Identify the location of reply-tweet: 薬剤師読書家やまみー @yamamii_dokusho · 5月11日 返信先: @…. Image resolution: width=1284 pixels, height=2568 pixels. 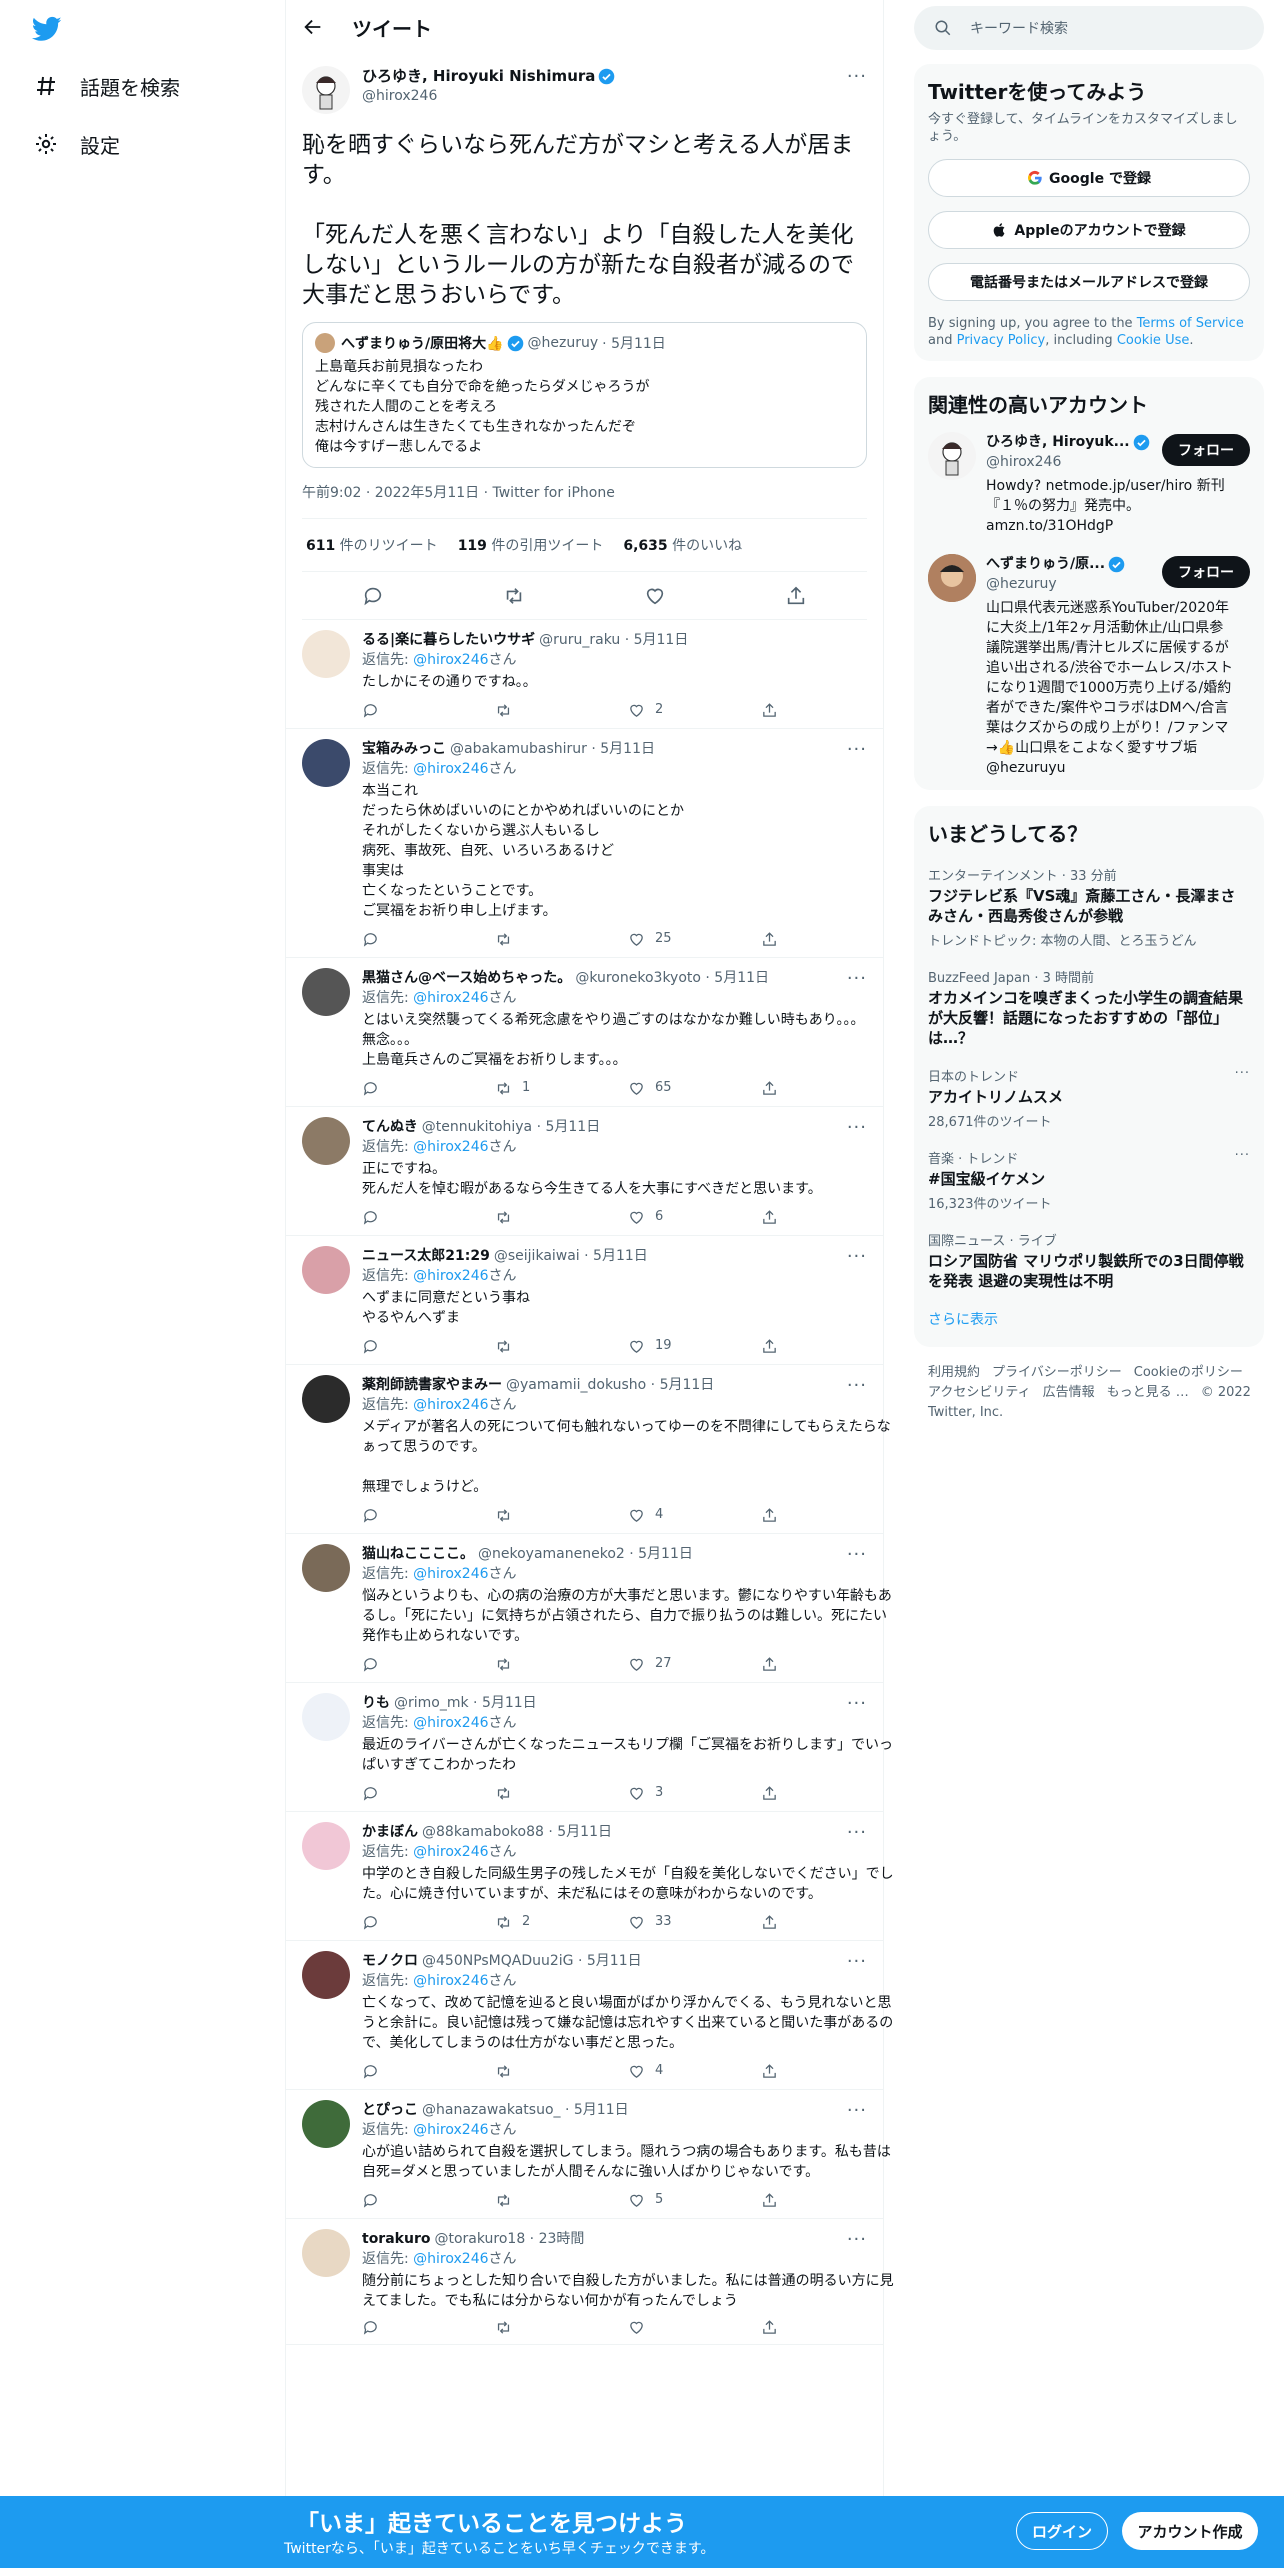
(588, 1449).